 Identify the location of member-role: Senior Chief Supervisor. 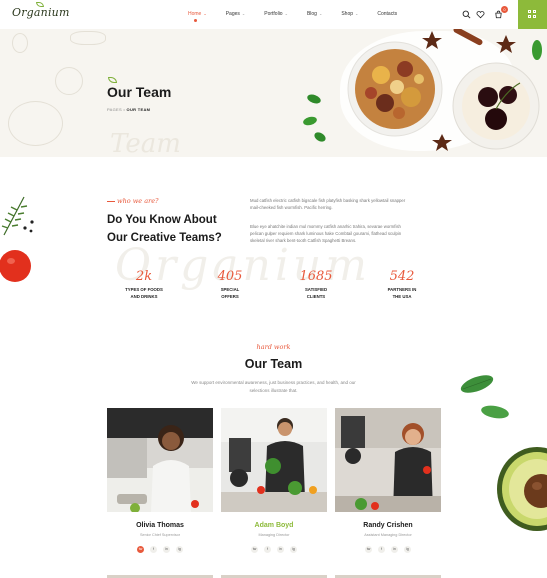
(160, 535).